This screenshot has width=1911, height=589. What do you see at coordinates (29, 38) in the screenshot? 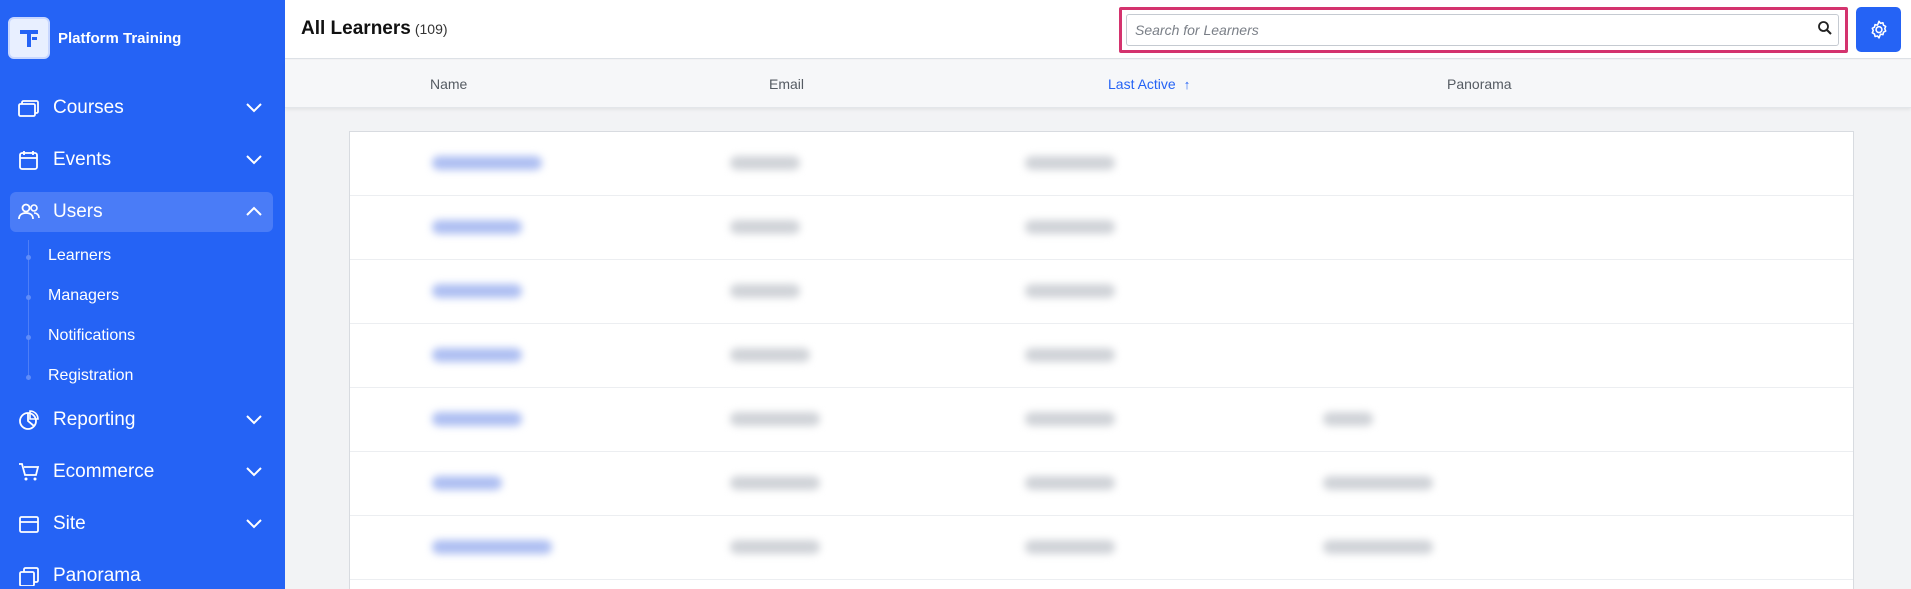
I see `brand-logo-icon` at bounding box center [29, 38].